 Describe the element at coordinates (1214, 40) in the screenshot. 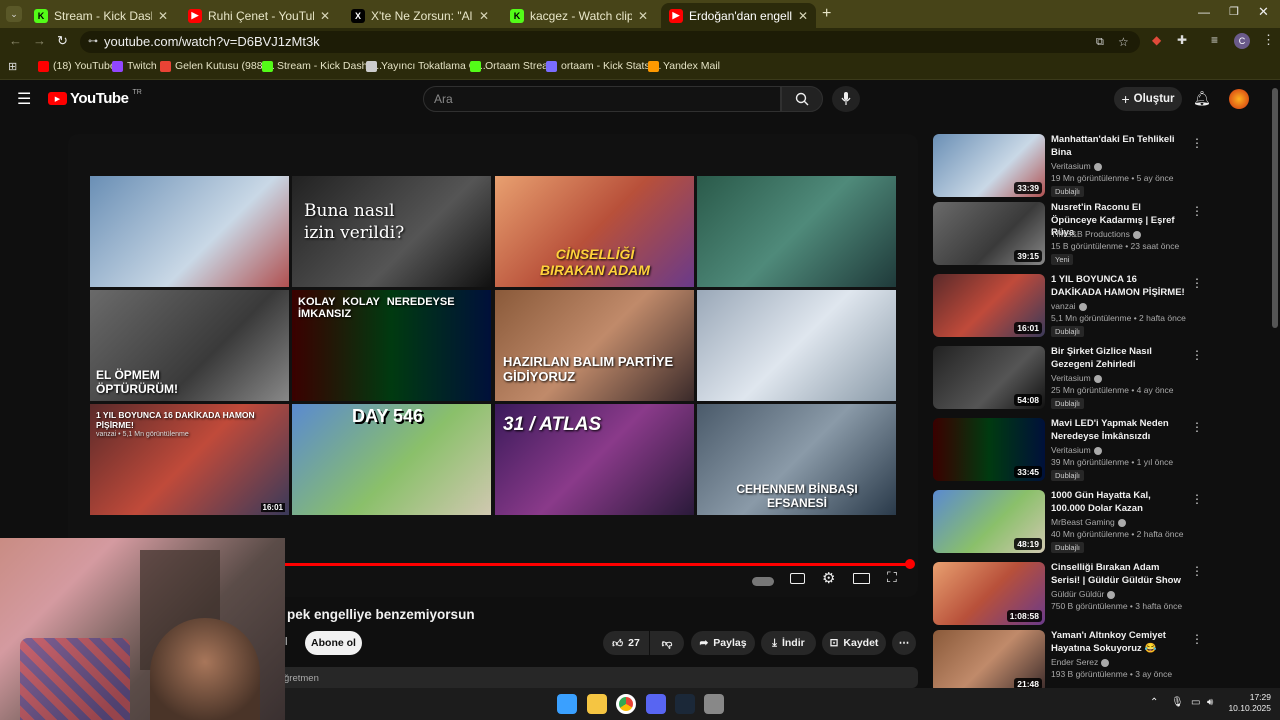

I see `media-icon: ≡` at that location.